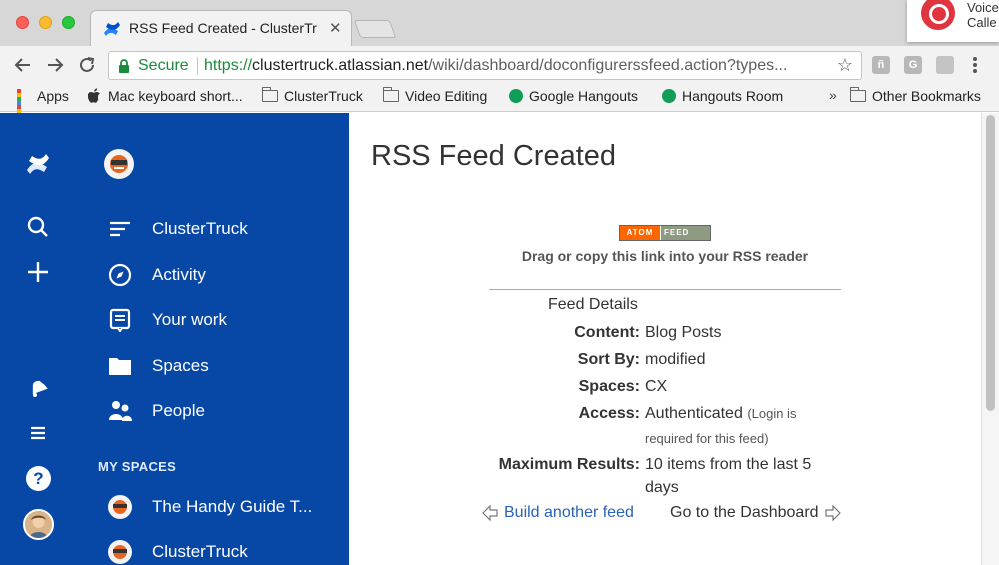 The height and width of the screenshot is (565, 999). I want to click on notification-popup: Voice Calle, so click(953, 21).